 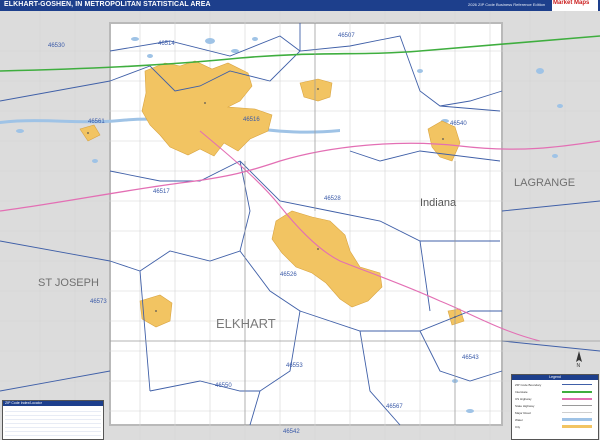 What do you see at coordinates (56, 46) in the screenshot?
I see `zip-label: 46530` at bounding box center [56, 46].